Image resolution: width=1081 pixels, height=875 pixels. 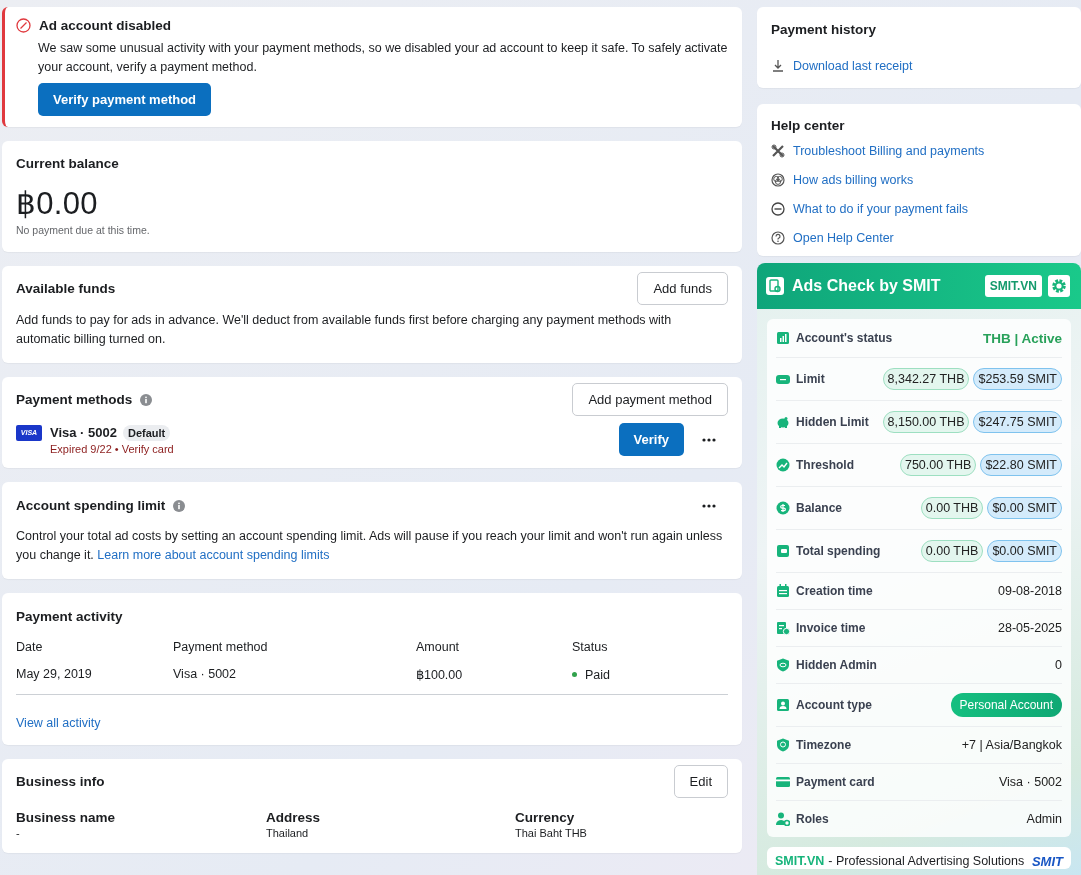 I want to click on card-title: Business info, so click(x=60, y=781).